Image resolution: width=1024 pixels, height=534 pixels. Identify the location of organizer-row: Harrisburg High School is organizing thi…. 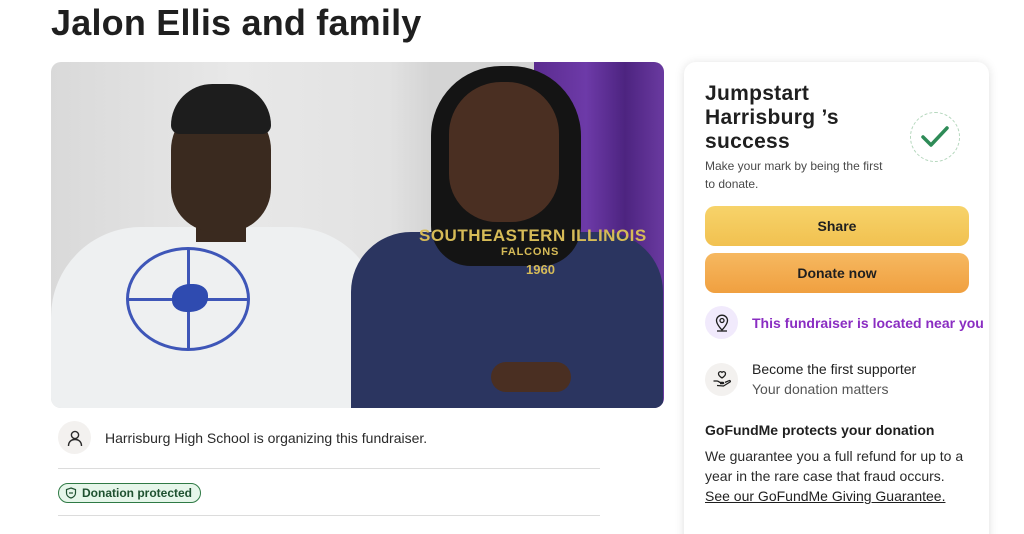
(242, 437).